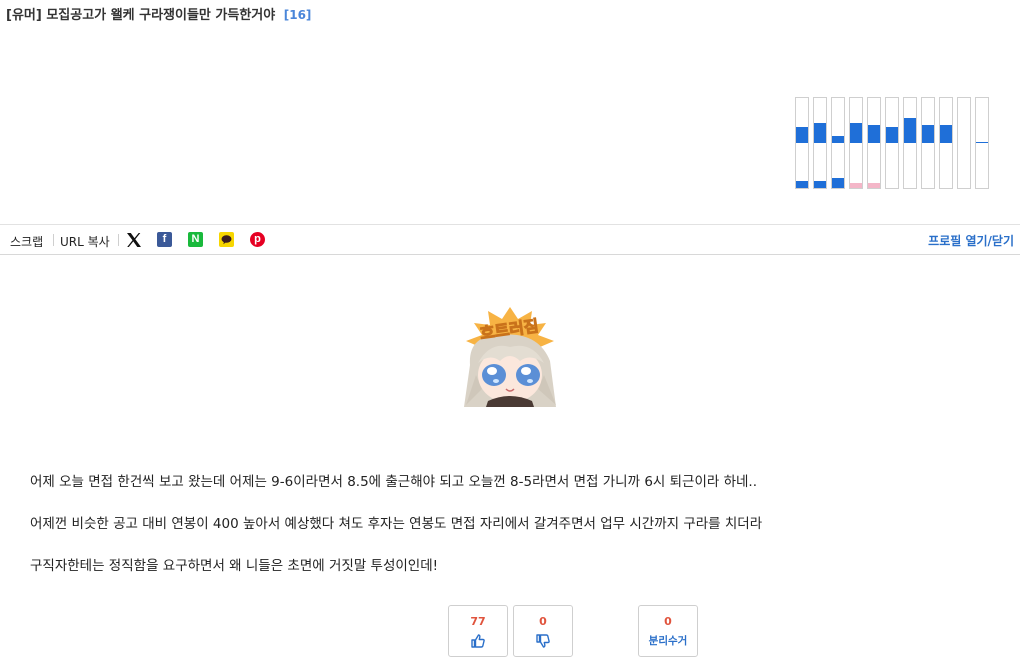 Image resolution: width=1020 pixels, height=662 pixels. Describe the element at coordinates (510, 239) in the screenshot. I see `post-toolbar: 스크랩 URL 복사 f N p 프로필 열기/닫기` at that location.